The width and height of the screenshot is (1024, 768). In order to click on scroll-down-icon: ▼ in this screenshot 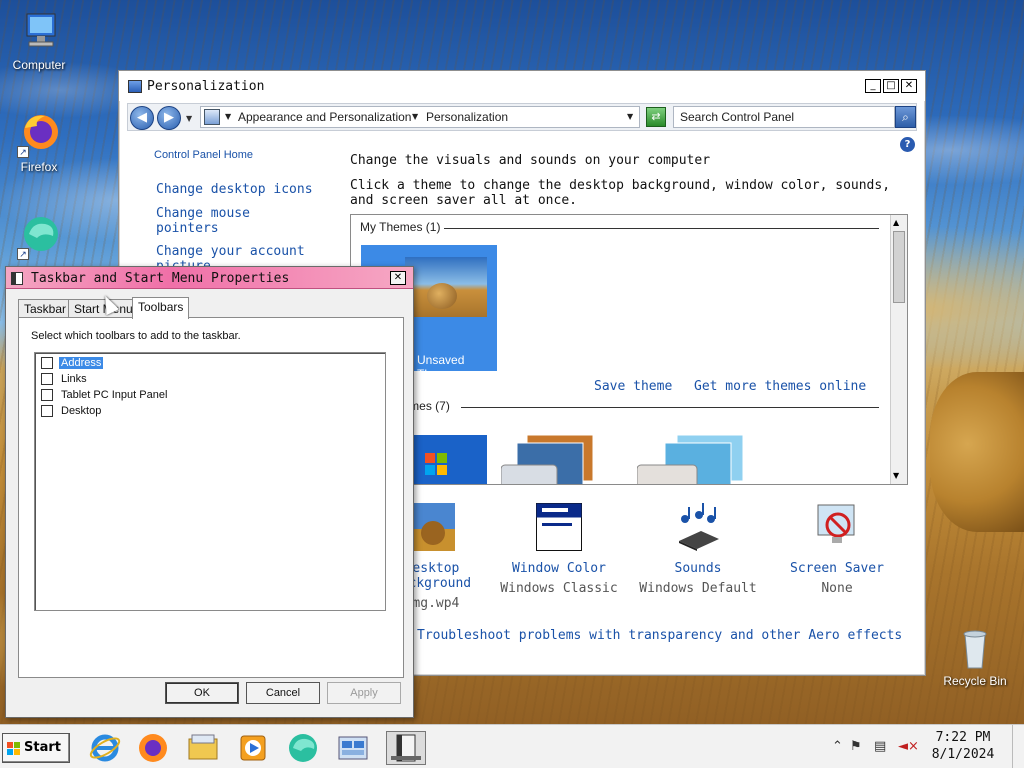, I will do `click(896, 475)`.